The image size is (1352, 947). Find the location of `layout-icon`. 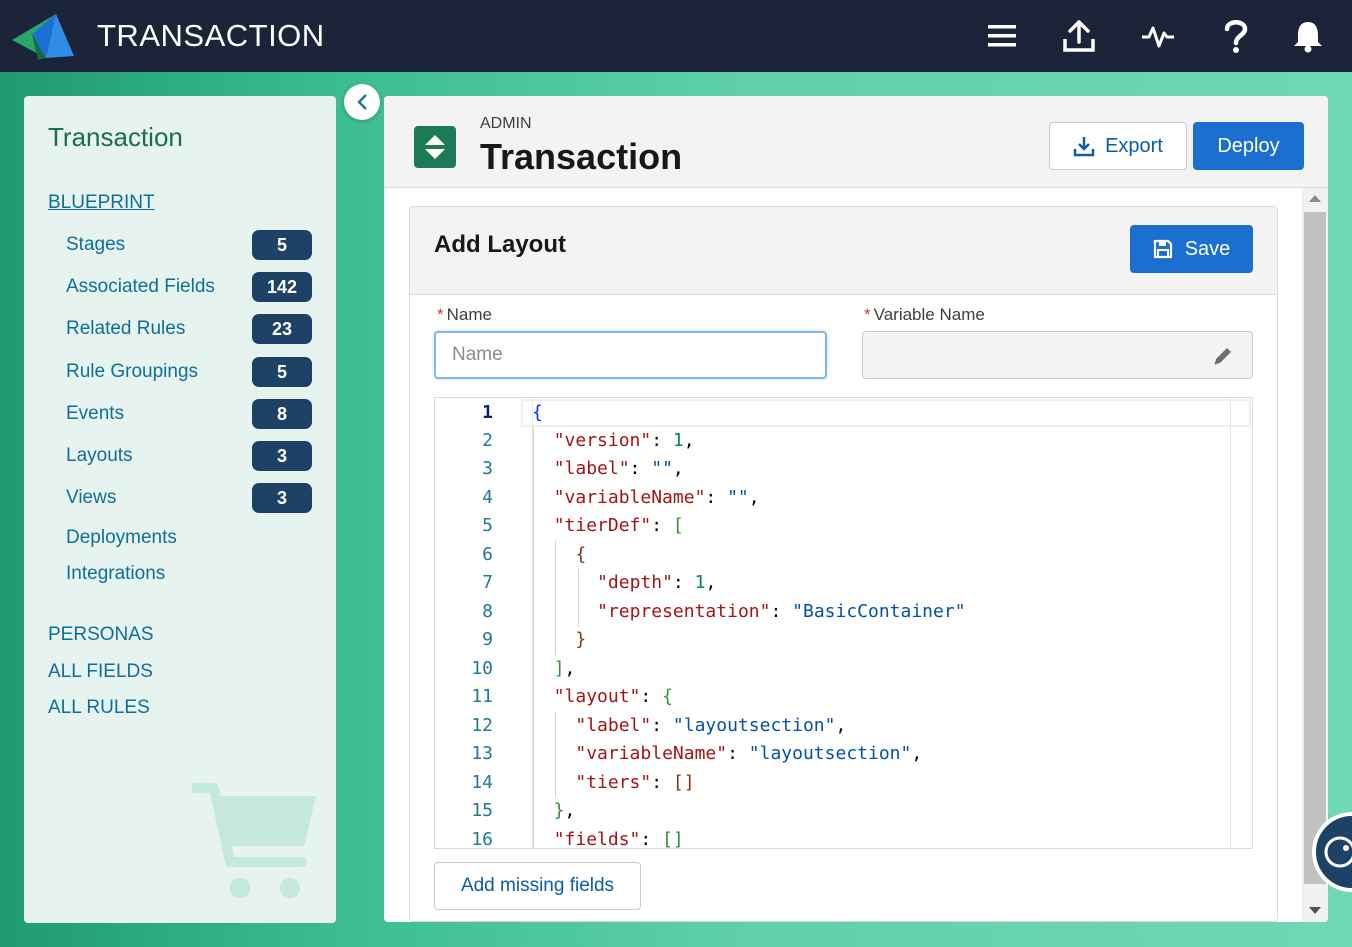

layout-icon is located at coordinates (435, 147).